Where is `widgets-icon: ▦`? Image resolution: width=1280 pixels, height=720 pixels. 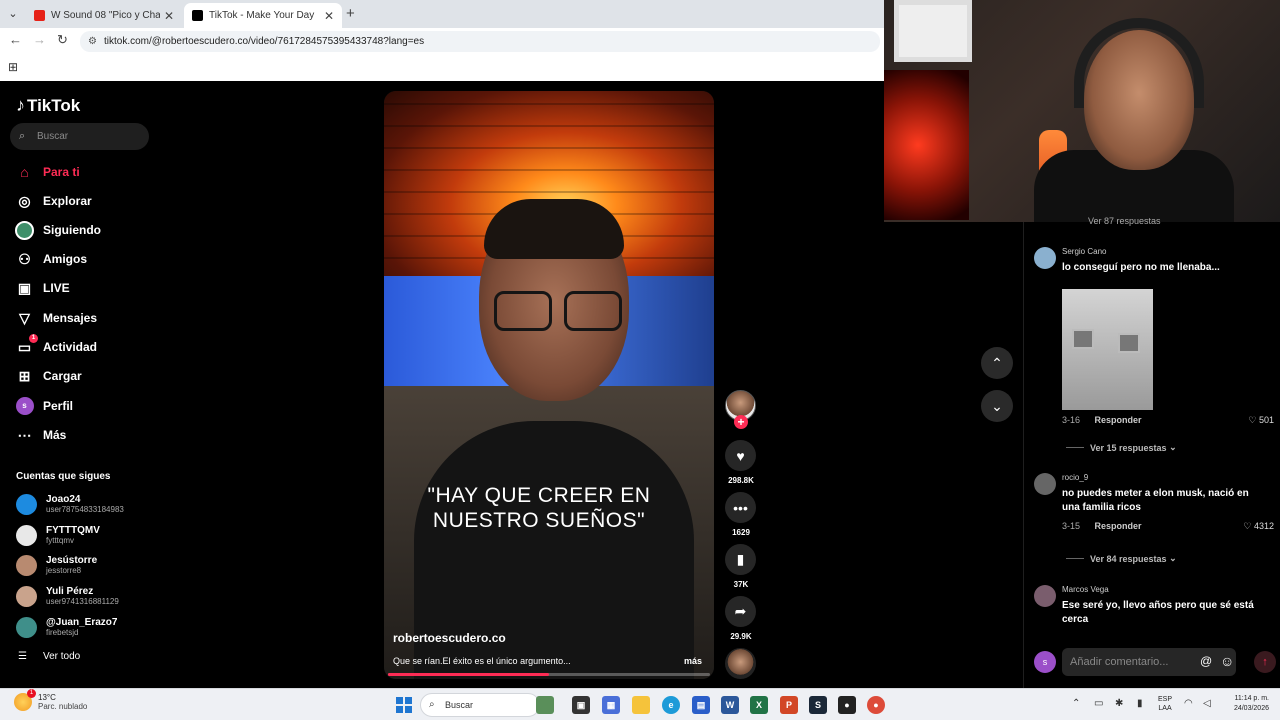
widgets-icon: ▦ is located at coordinates (611, 705).